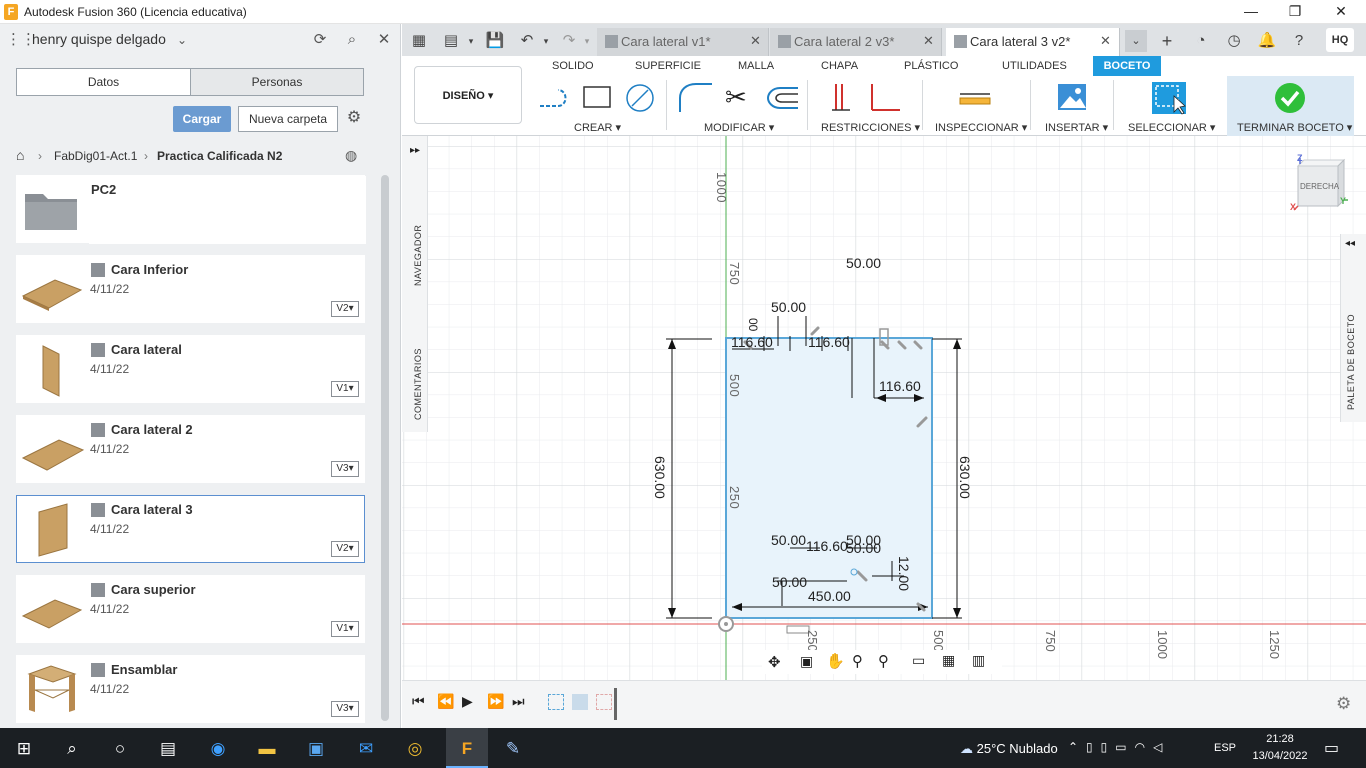  Describe the element at coordinates (1009, 749) in the screenshot. I see `weather-widget: ☁ 25°C Nublado` at that location.